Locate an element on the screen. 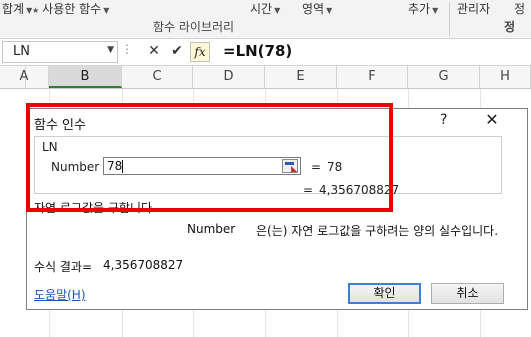 The width and height of the screenshot is (531, 337). column-header-c: C is located at coordinates (157, 77).